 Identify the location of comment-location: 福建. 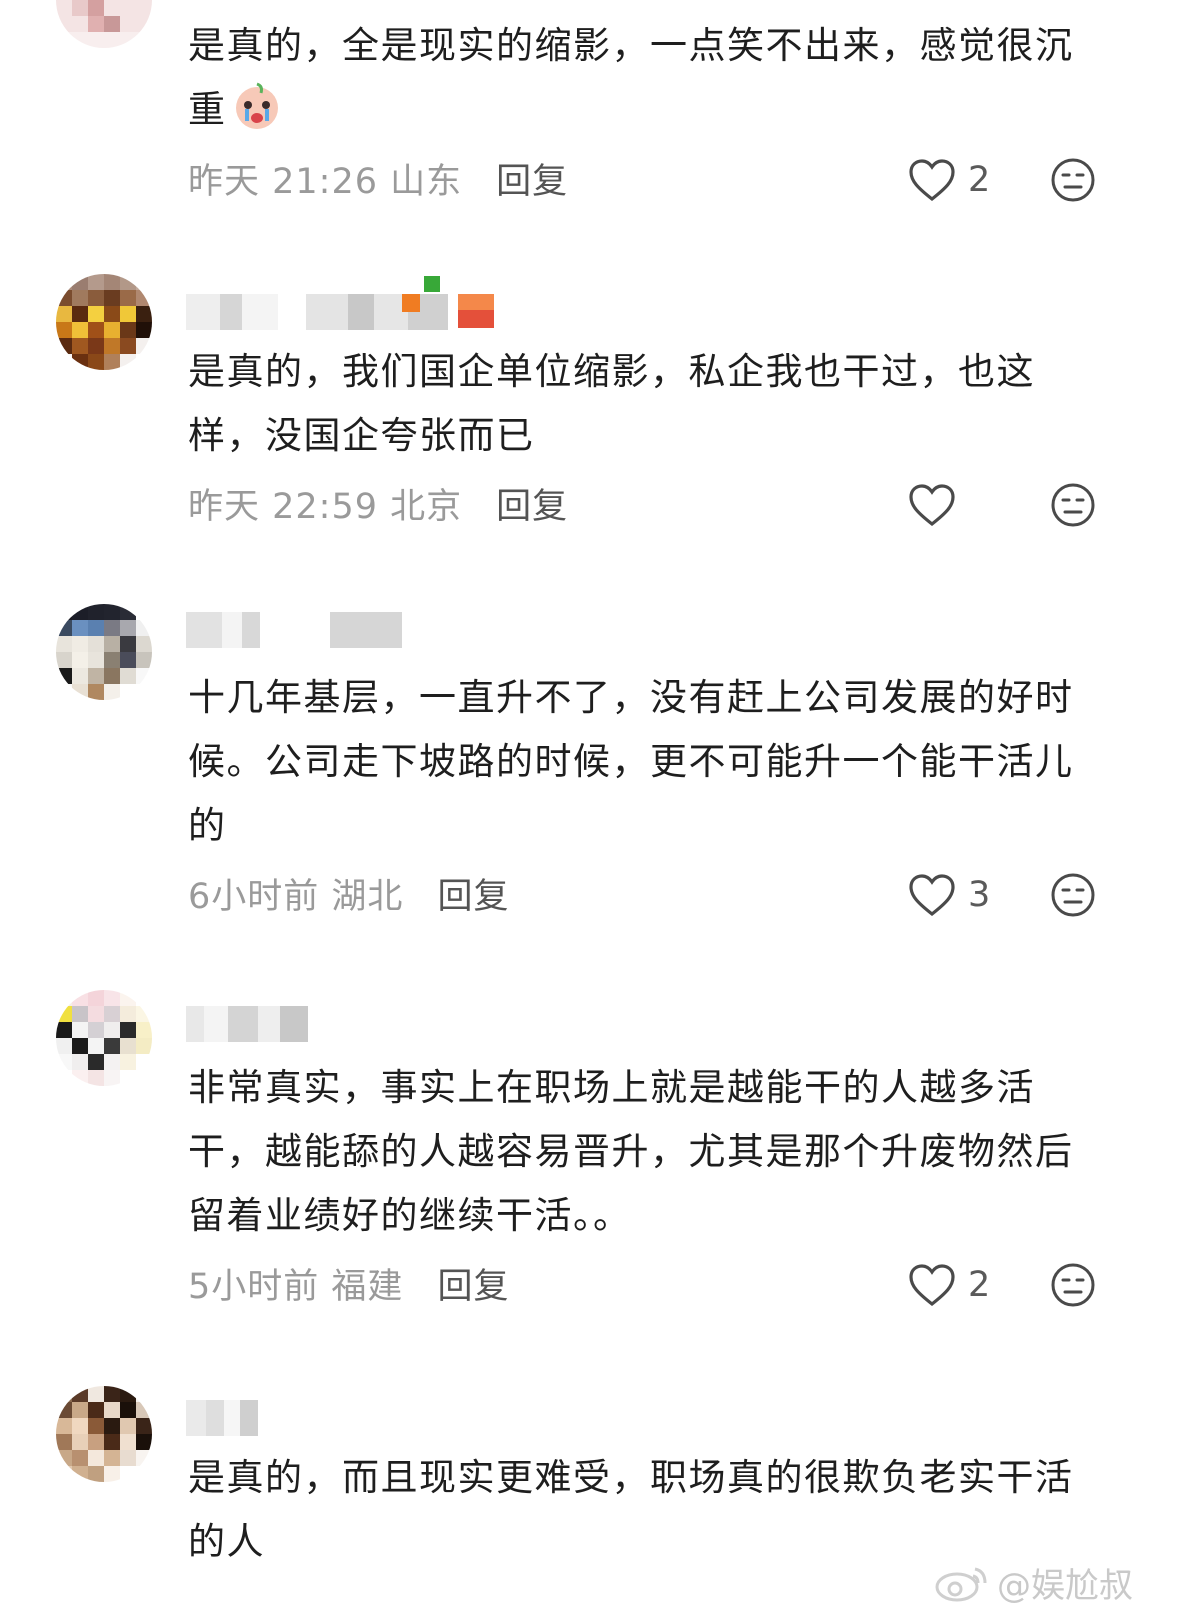
(367, 1286).